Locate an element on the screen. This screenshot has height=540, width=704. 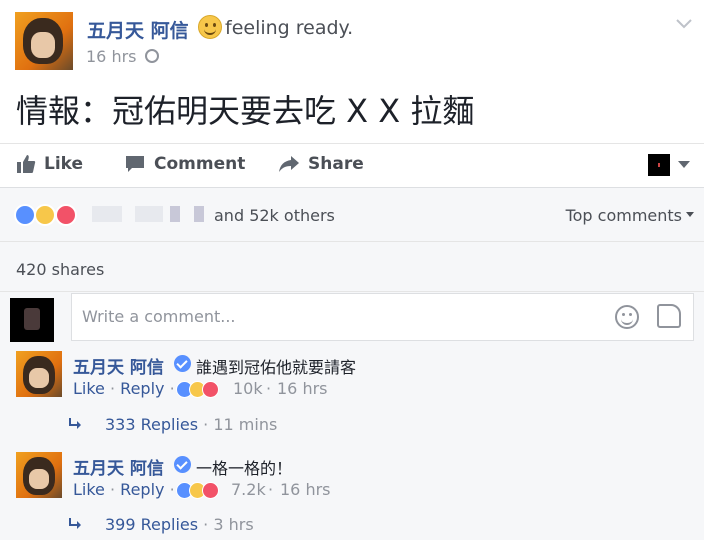
viewer-avatar is located at coordinates (32, 320).